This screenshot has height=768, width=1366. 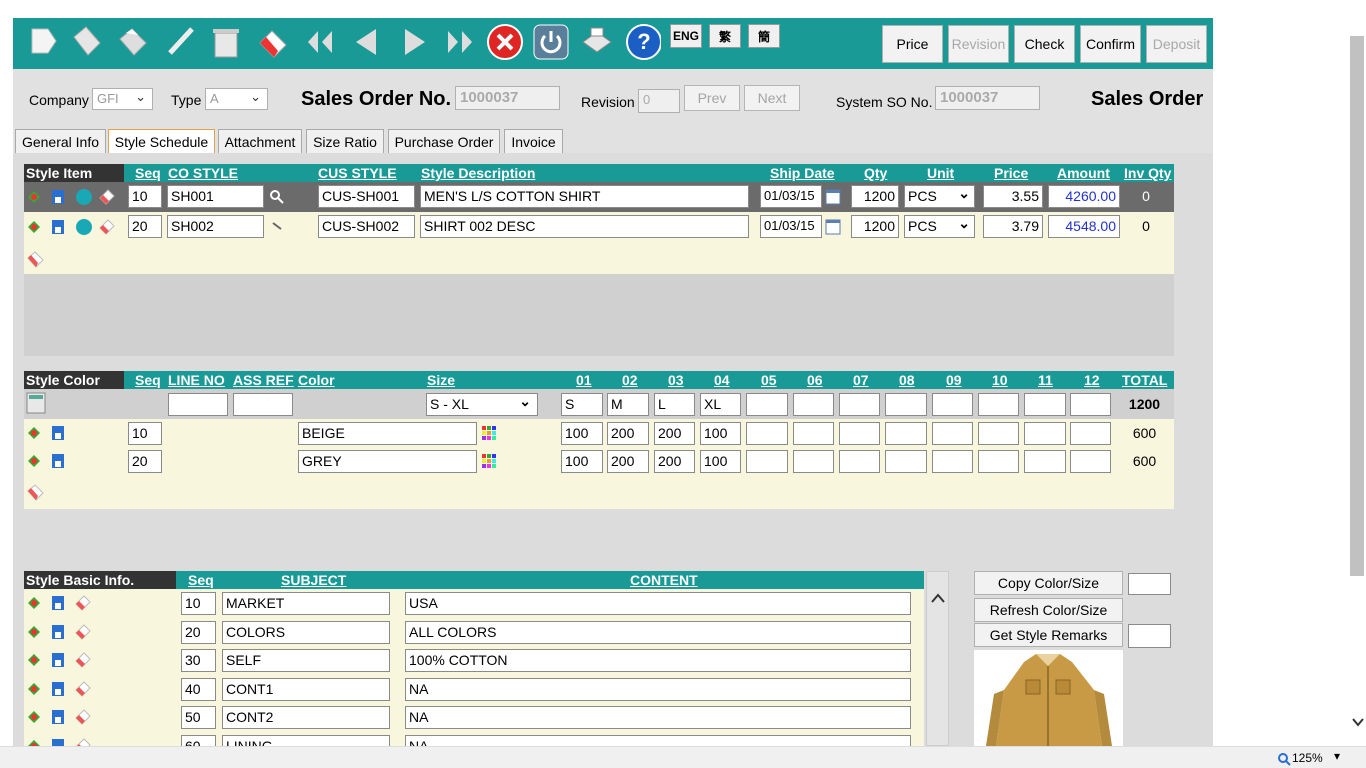 I want to click on zoom-icon, so click(x=1284, y=759).